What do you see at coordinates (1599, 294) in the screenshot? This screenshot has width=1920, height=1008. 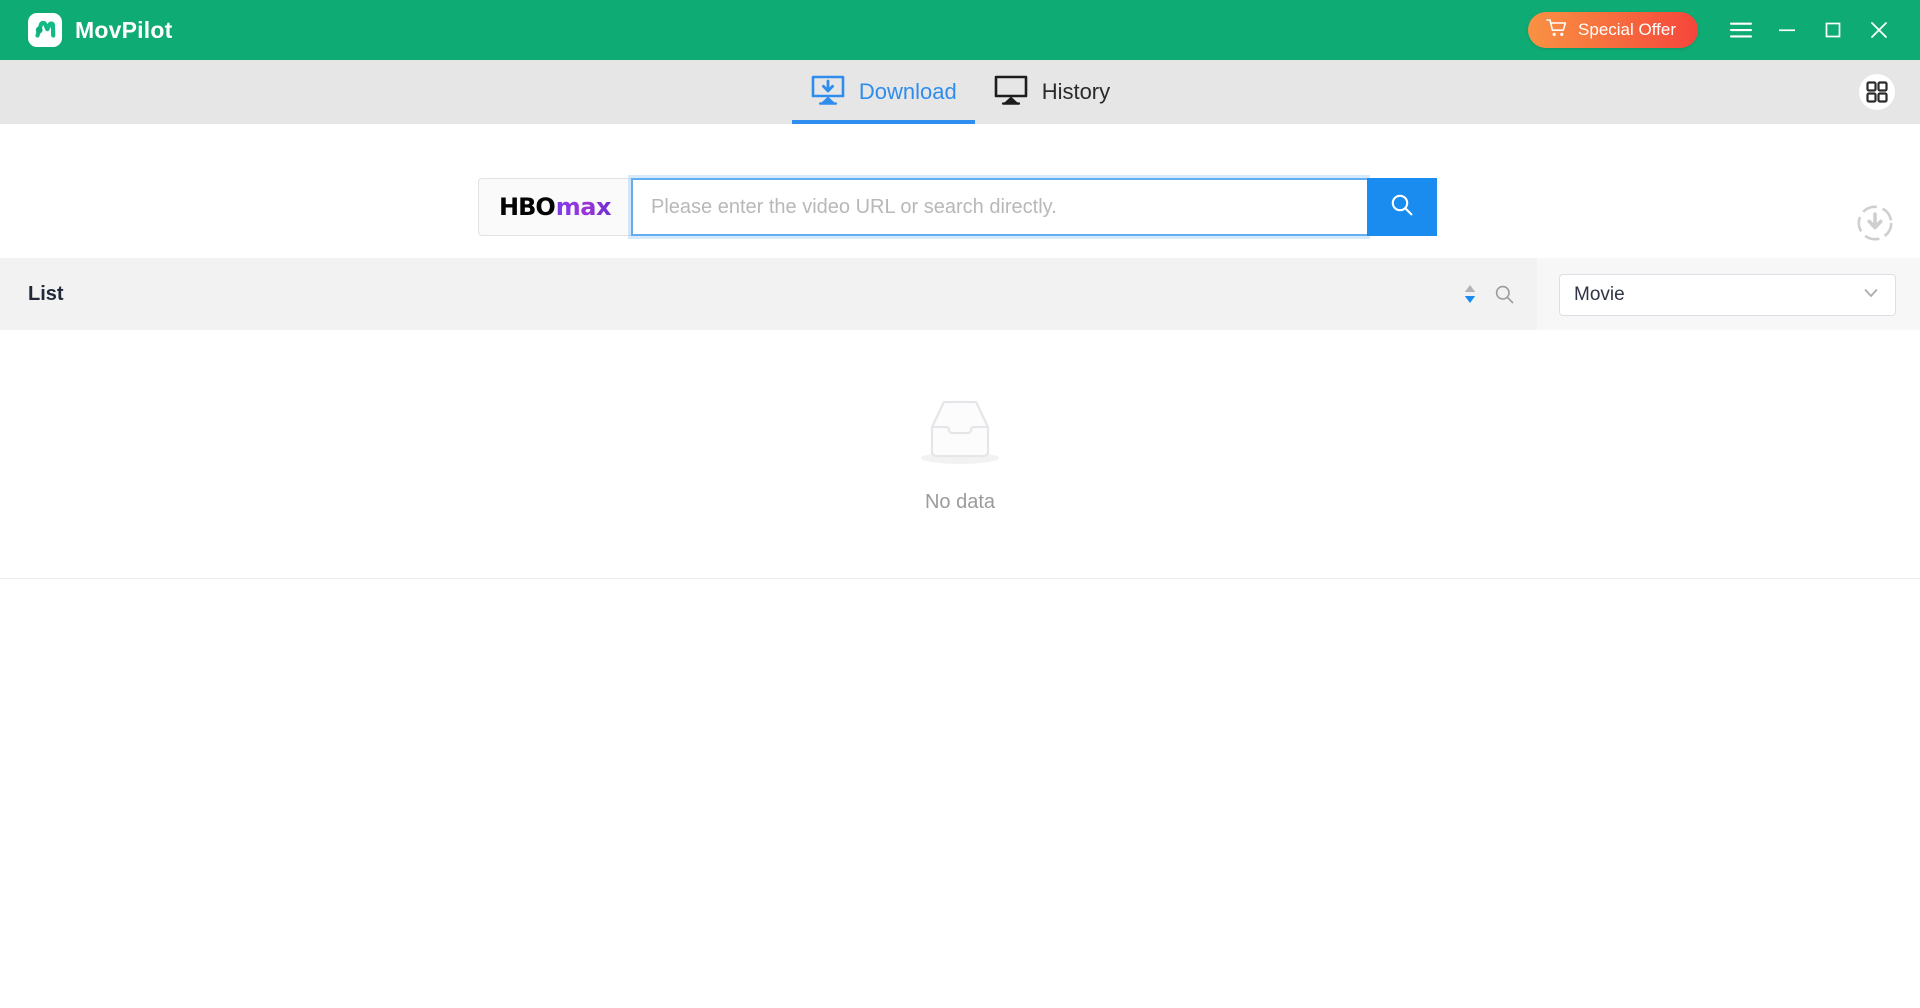 I see `content-type-value: Movie` at bounding box center [1599, 294].